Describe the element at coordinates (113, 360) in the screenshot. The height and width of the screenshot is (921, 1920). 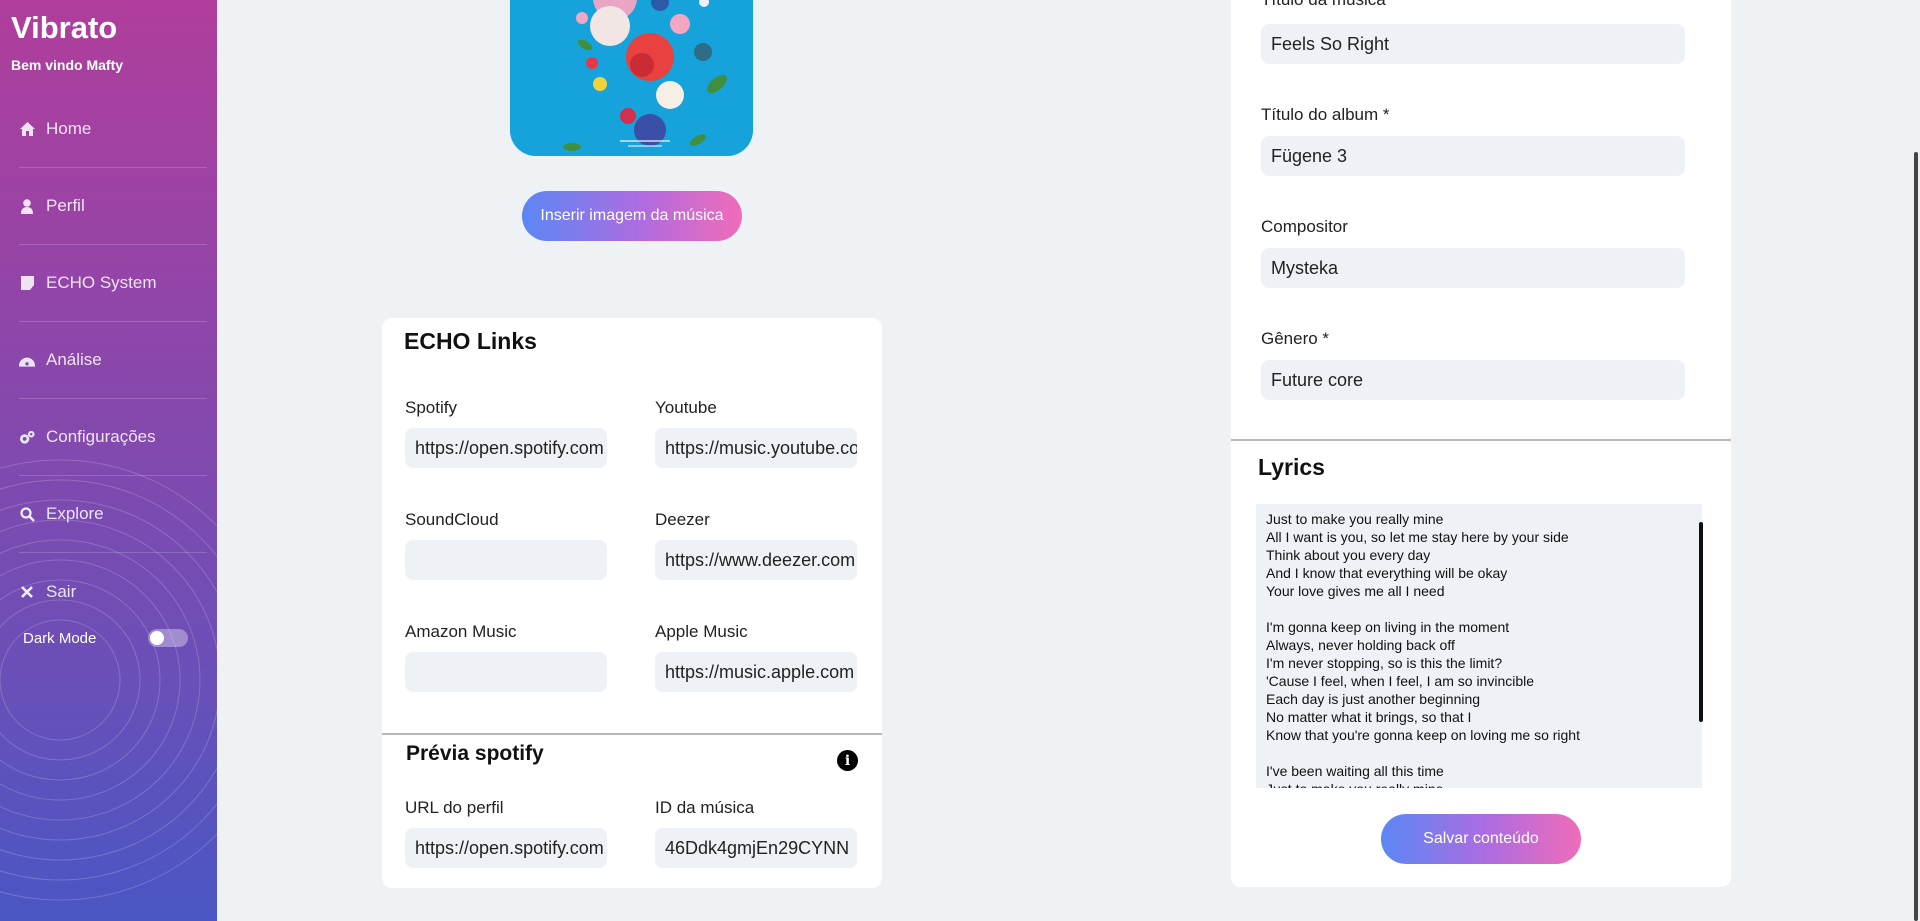
I see `sidebar-item-analise: Análise` at that location.